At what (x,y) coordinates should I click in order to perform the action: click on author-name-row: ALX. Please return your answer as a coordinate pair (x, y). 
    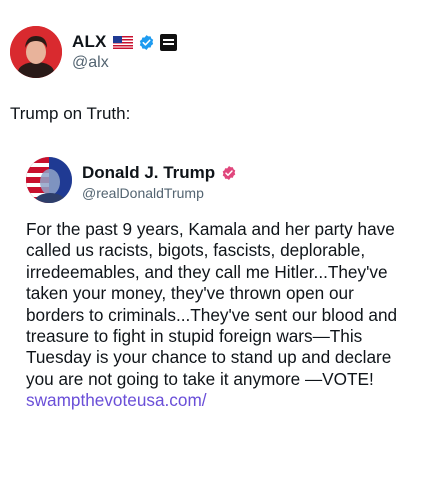
    Looking at the image, I should click on (124, 42).